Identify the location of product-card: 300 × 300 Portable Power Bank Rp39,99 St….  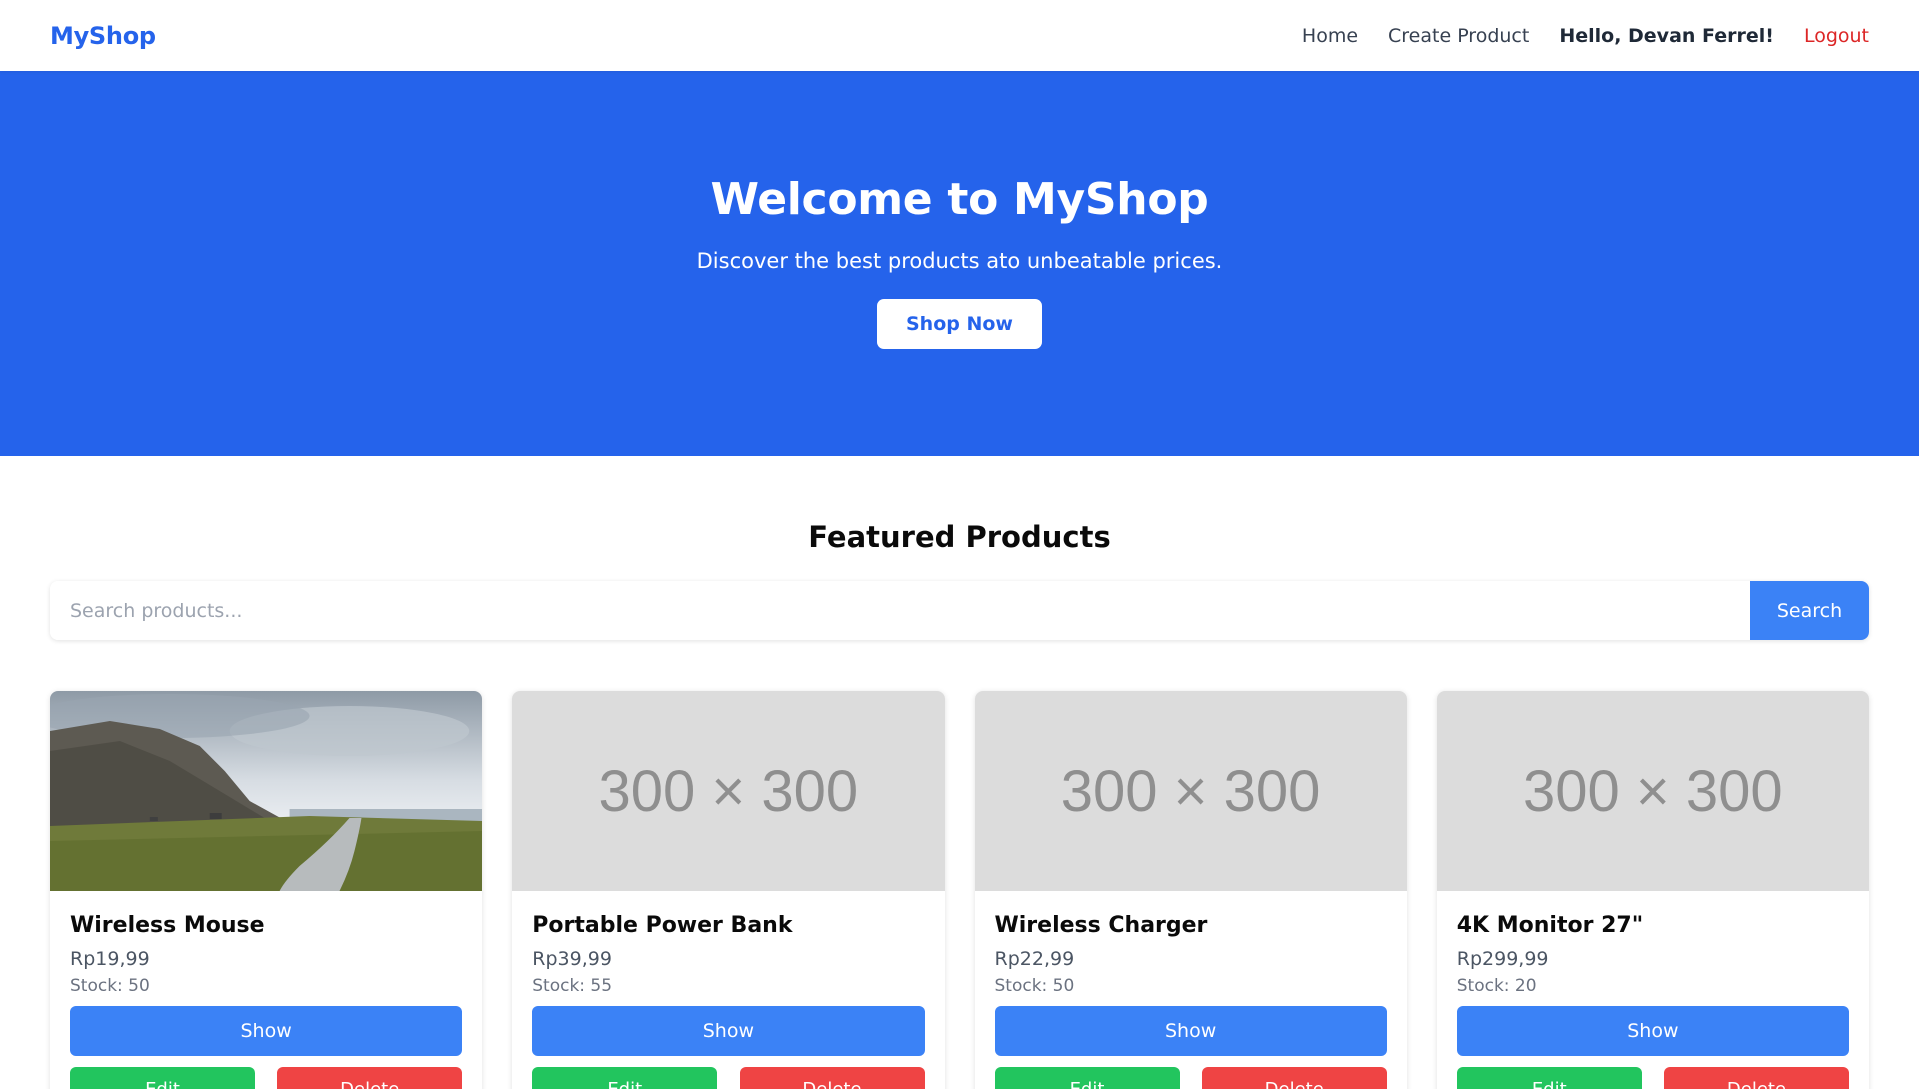
(728, 890).